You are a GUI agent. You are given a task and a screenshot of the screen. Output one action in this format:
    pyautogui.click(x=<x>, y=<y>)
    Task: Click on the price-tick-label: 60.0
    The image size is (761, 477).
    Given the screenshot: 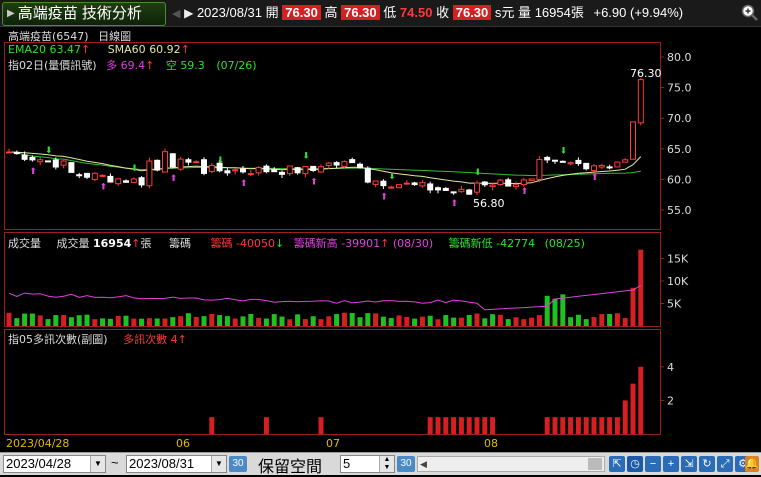 What is the action you would take?
    pyautogui.click(x=679, y=179)
    